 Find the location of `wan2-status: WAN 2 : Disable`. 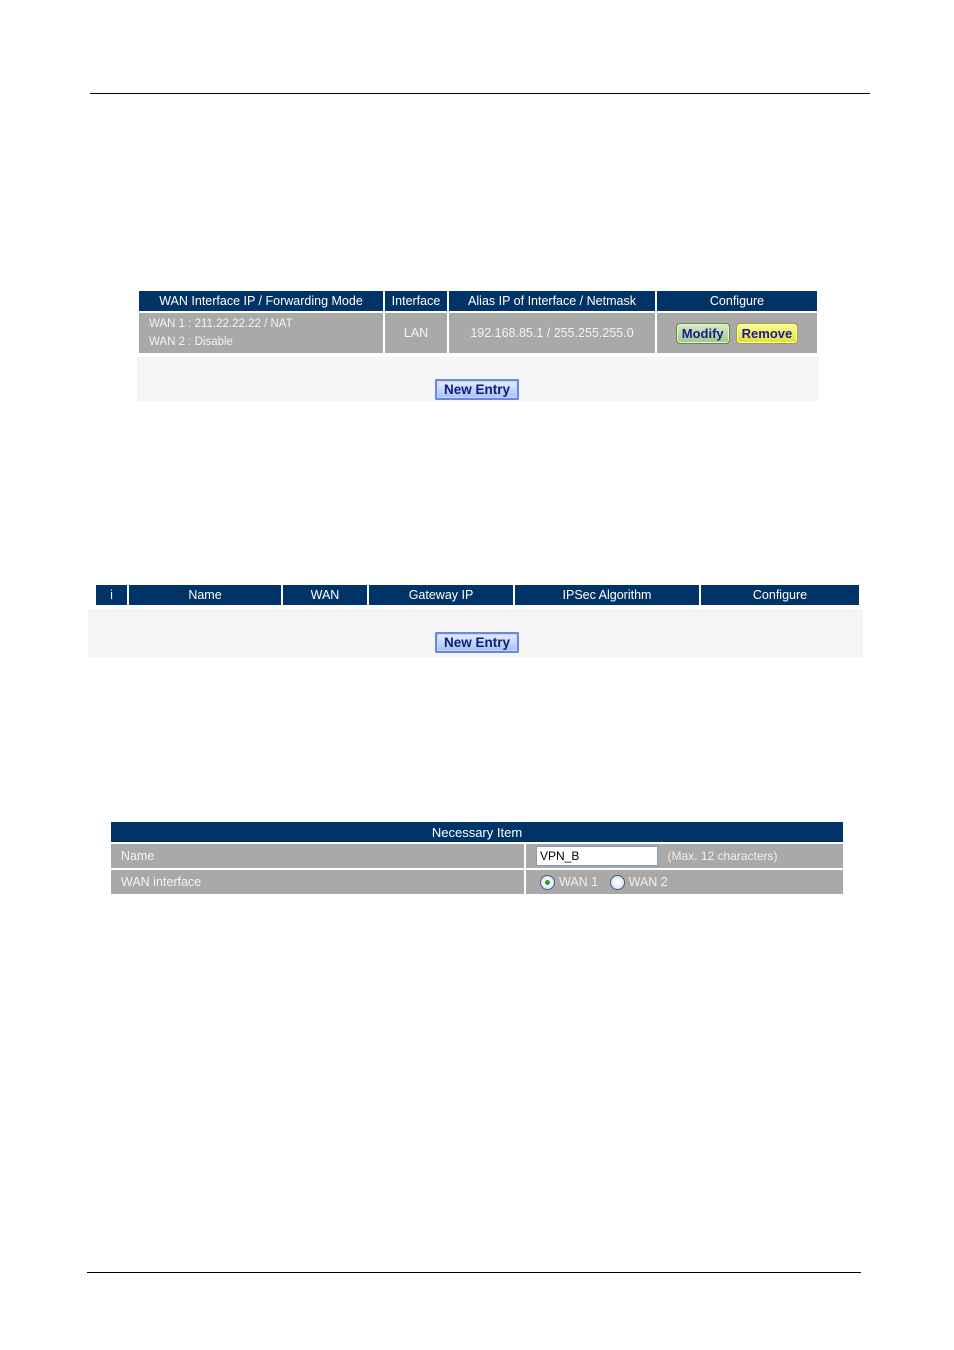

wan2-status: WAN 2 : Disable is located at coordinates (191, 342).